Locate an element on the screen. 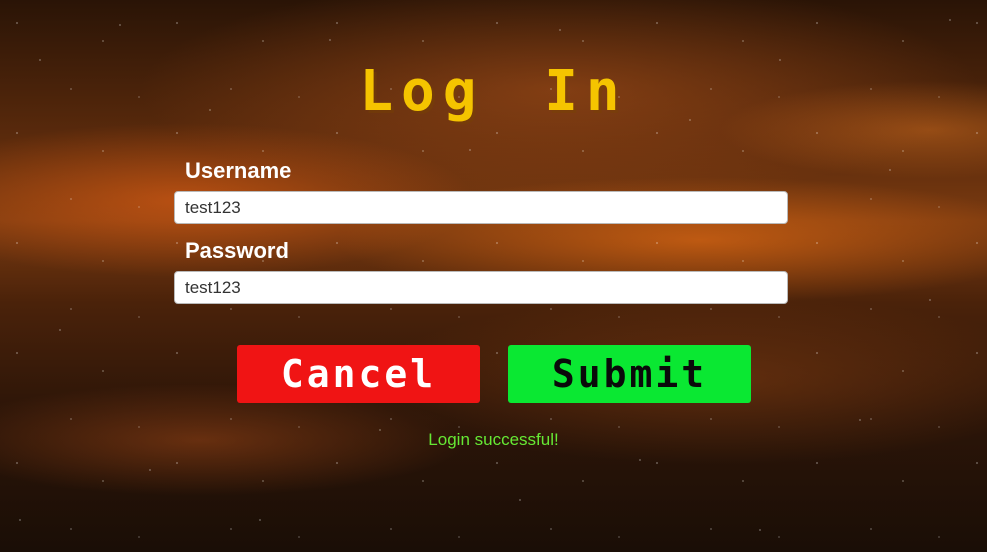 This screenshot has width=987, height=552. username-label: Username is located at coordinates (238, 170).